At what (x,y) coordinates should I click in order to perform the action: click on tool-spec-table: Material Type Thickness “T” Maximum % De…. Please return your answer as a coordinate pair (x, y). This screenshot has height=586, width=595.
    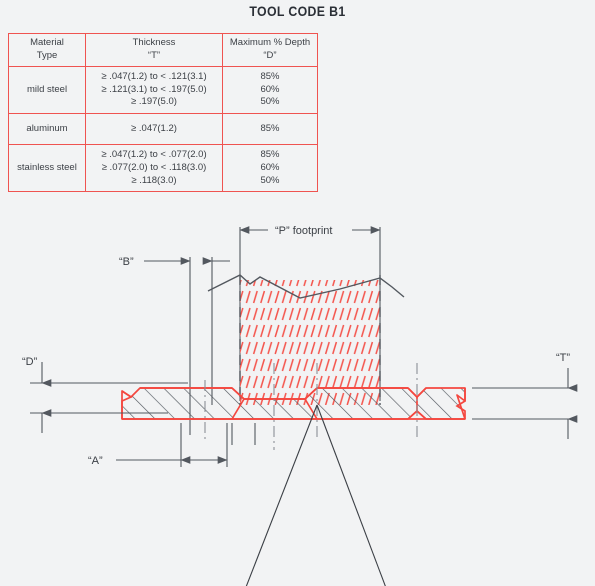
    Looking at the image, I should click on (163, 113).